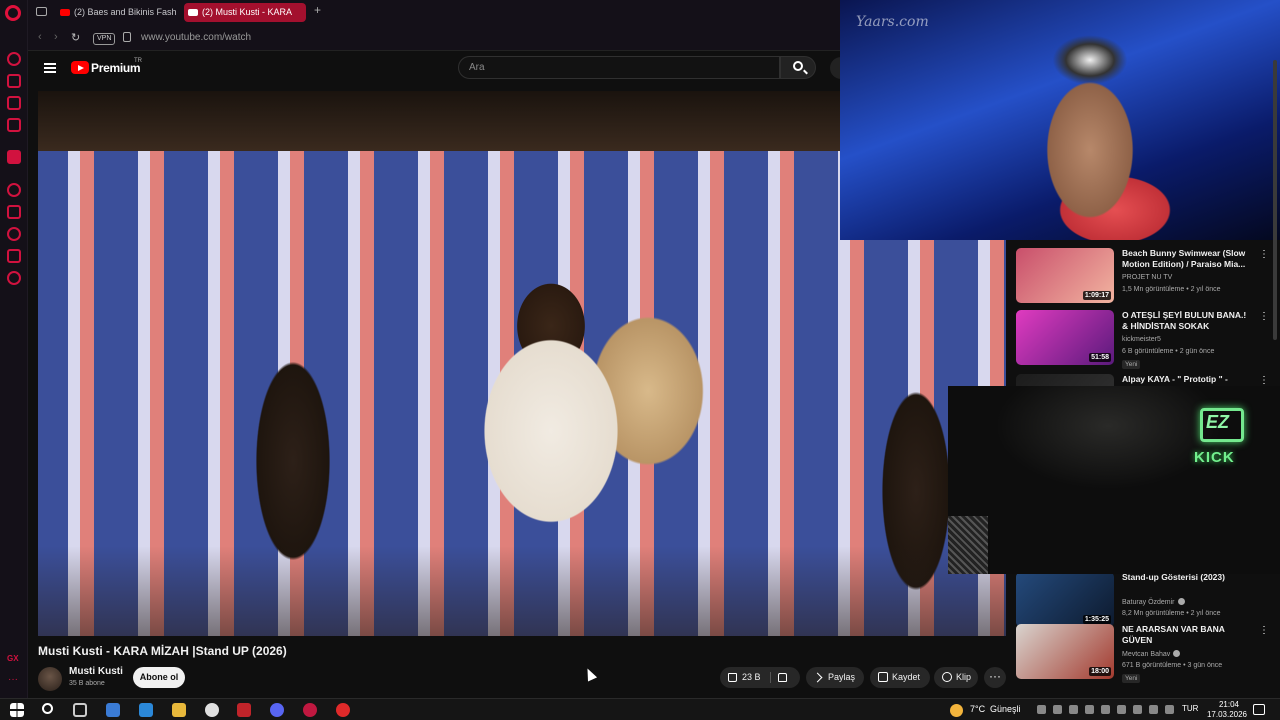 Image resolution: width=1280 pixels, height=720 pixels. Describe the element at coordinates (1065, 337) in the screenshot. I see `rec-thumbnail: 51:58` at that location.